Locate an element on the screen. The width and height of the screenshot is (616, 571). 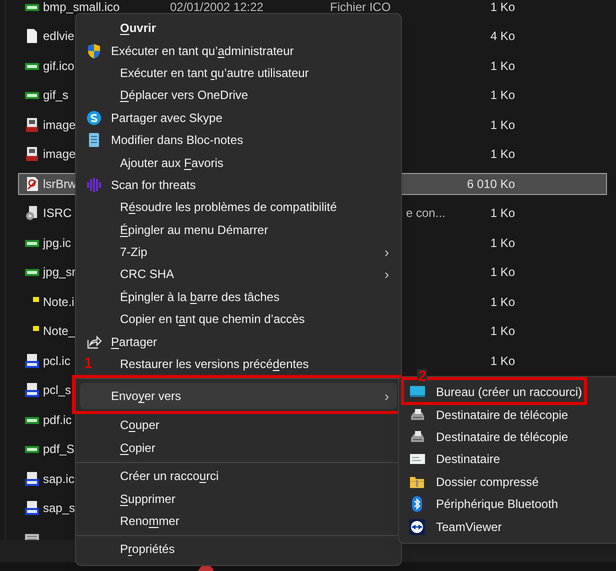
callout-number: 1 is located at coordinates (88, 364).